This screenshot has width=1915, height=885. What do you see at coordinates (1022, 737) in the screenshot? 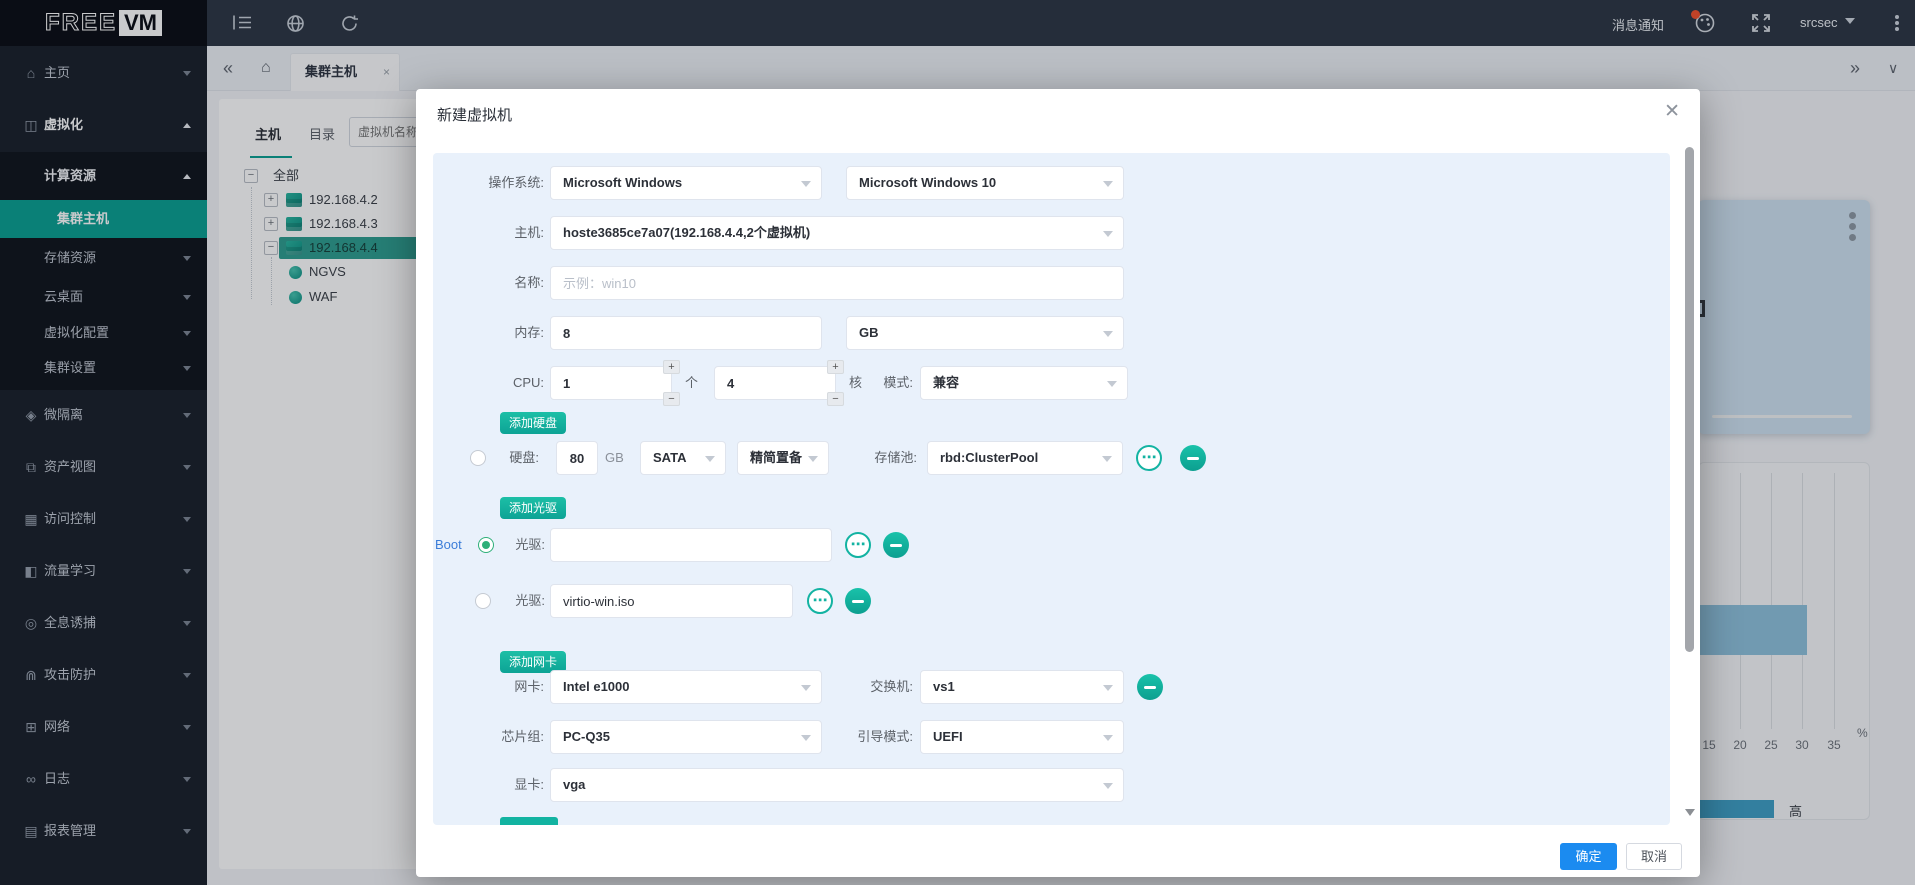
I see `bootmode-select: UEFI` at bounding box center [1022, 737].